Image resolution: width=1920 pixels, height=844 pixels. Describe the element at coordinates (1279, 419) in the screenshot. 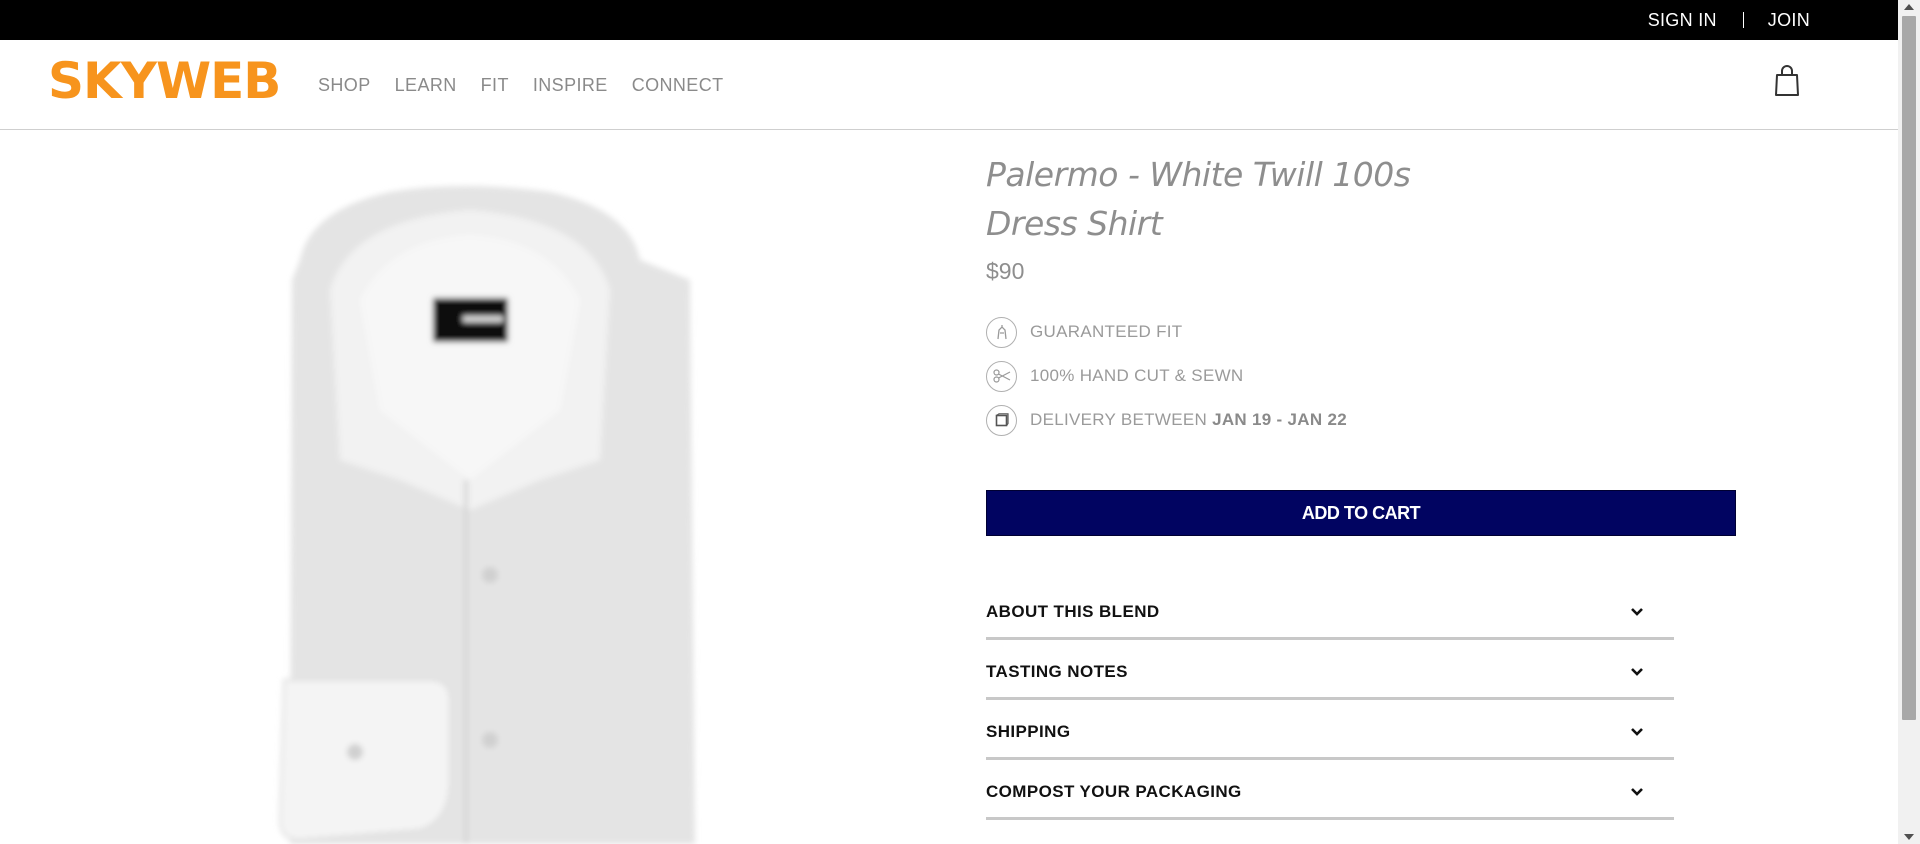

I see `delivery-dates: JAN 19 - JAN 22` at that location.